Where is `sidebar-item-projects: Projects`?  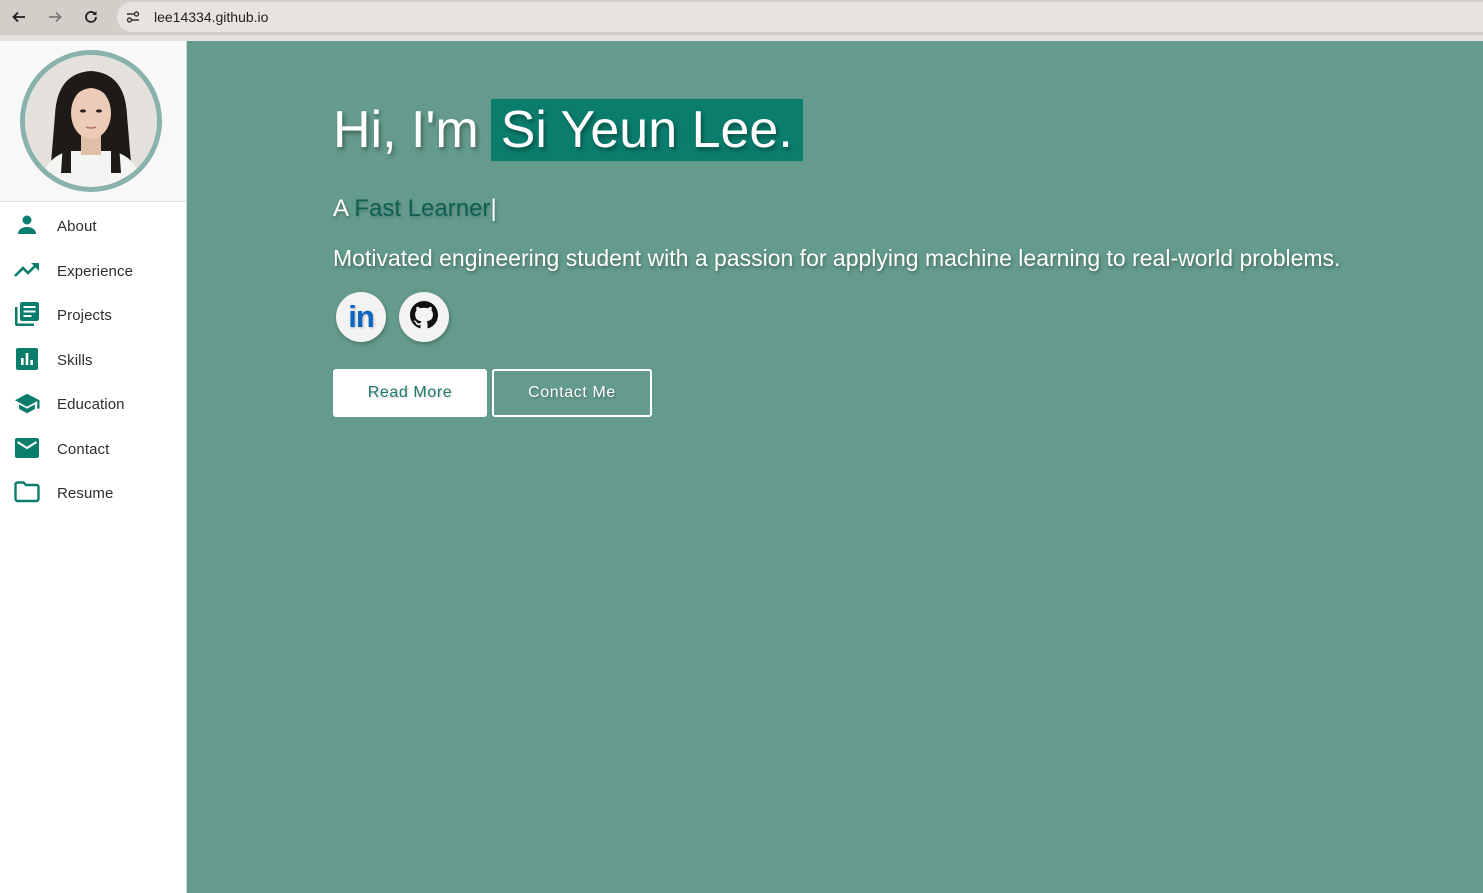 sidebar-item-projects: Projects is located at coordinates (93, 317).